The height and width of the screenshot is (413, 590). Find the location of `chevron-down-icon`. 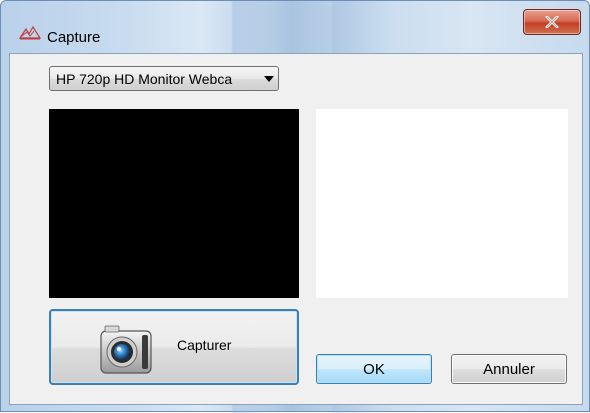

chevron-down-icon is located at coordinates (269, 78).